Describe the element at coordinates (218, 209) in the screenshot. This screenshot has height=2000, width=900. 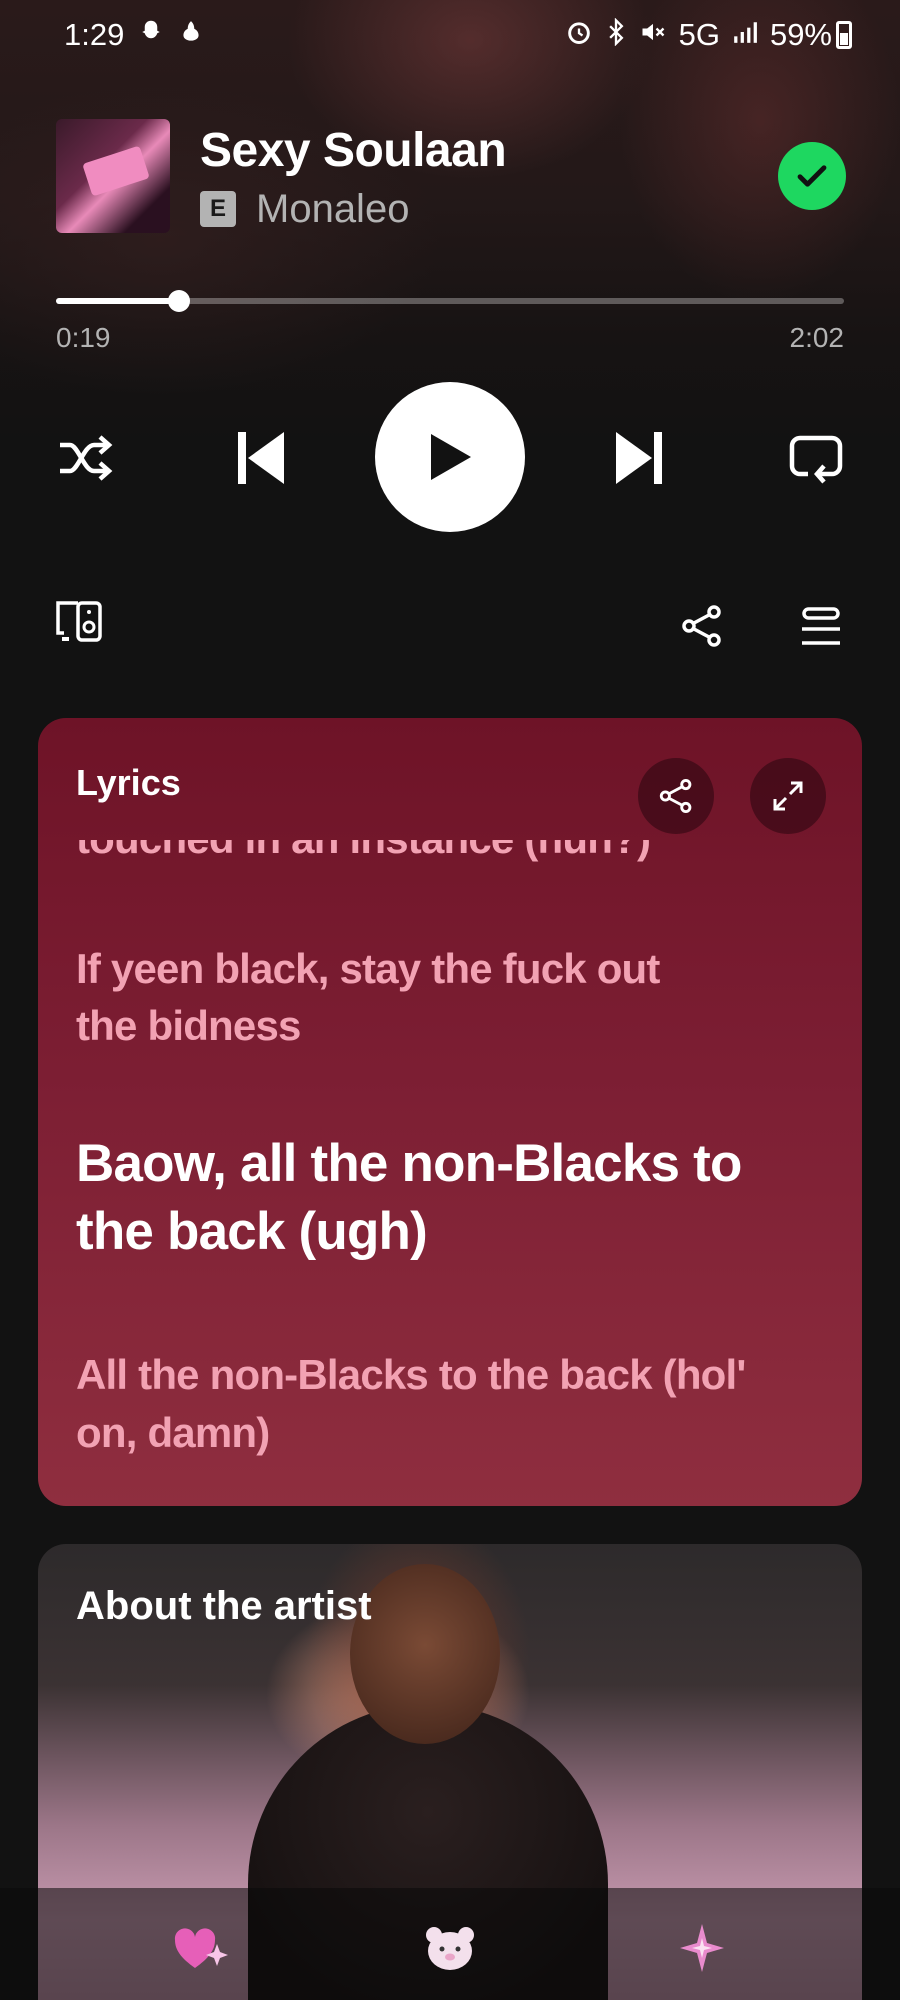
I see `explicit-badge: E` at that location.